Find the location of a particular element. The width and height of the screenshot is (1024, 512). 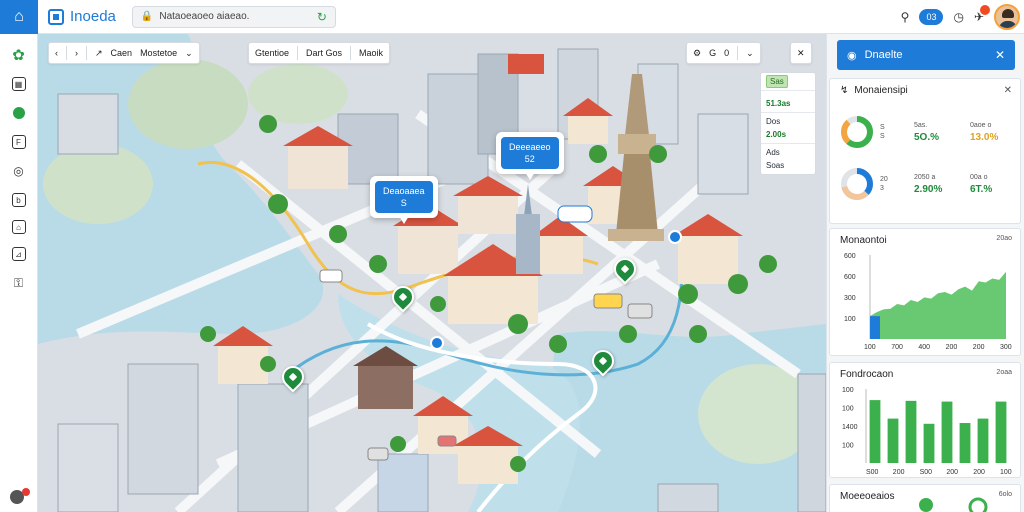

notification-badge is located at coordinates (985, 10).